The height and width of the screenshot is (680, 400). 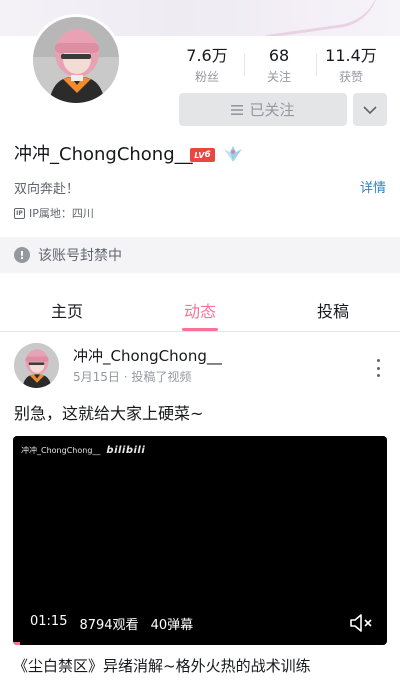 I want to click on profile-tabs: 主页 动态 投稿, so click(x=200, y=310).